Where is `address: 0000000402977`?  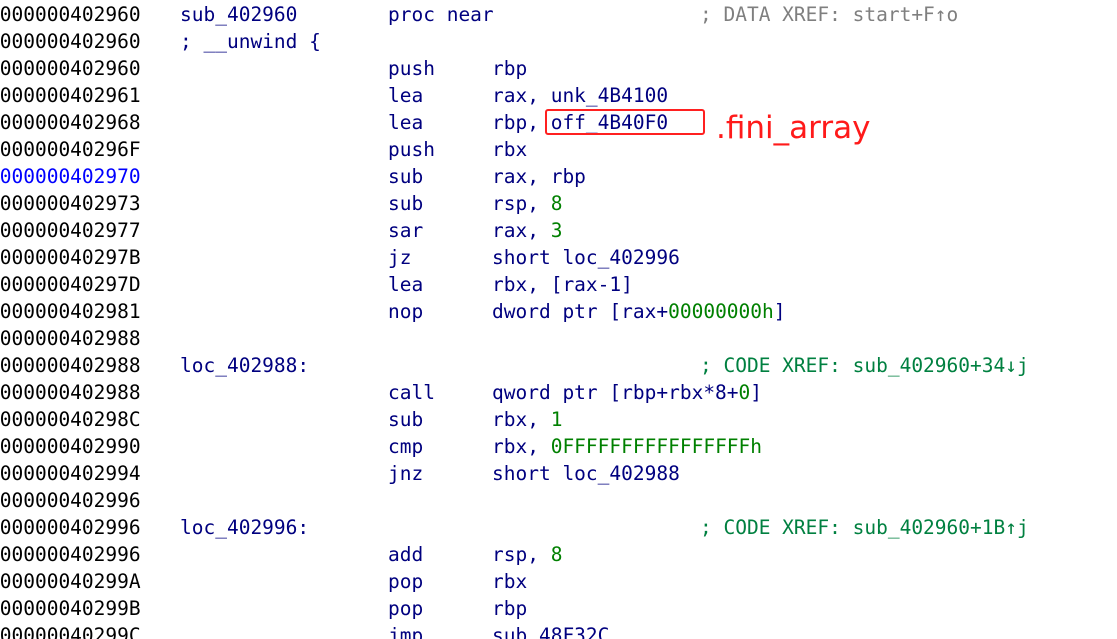
address: 0000000402977 is located at coordinates (70, 230).